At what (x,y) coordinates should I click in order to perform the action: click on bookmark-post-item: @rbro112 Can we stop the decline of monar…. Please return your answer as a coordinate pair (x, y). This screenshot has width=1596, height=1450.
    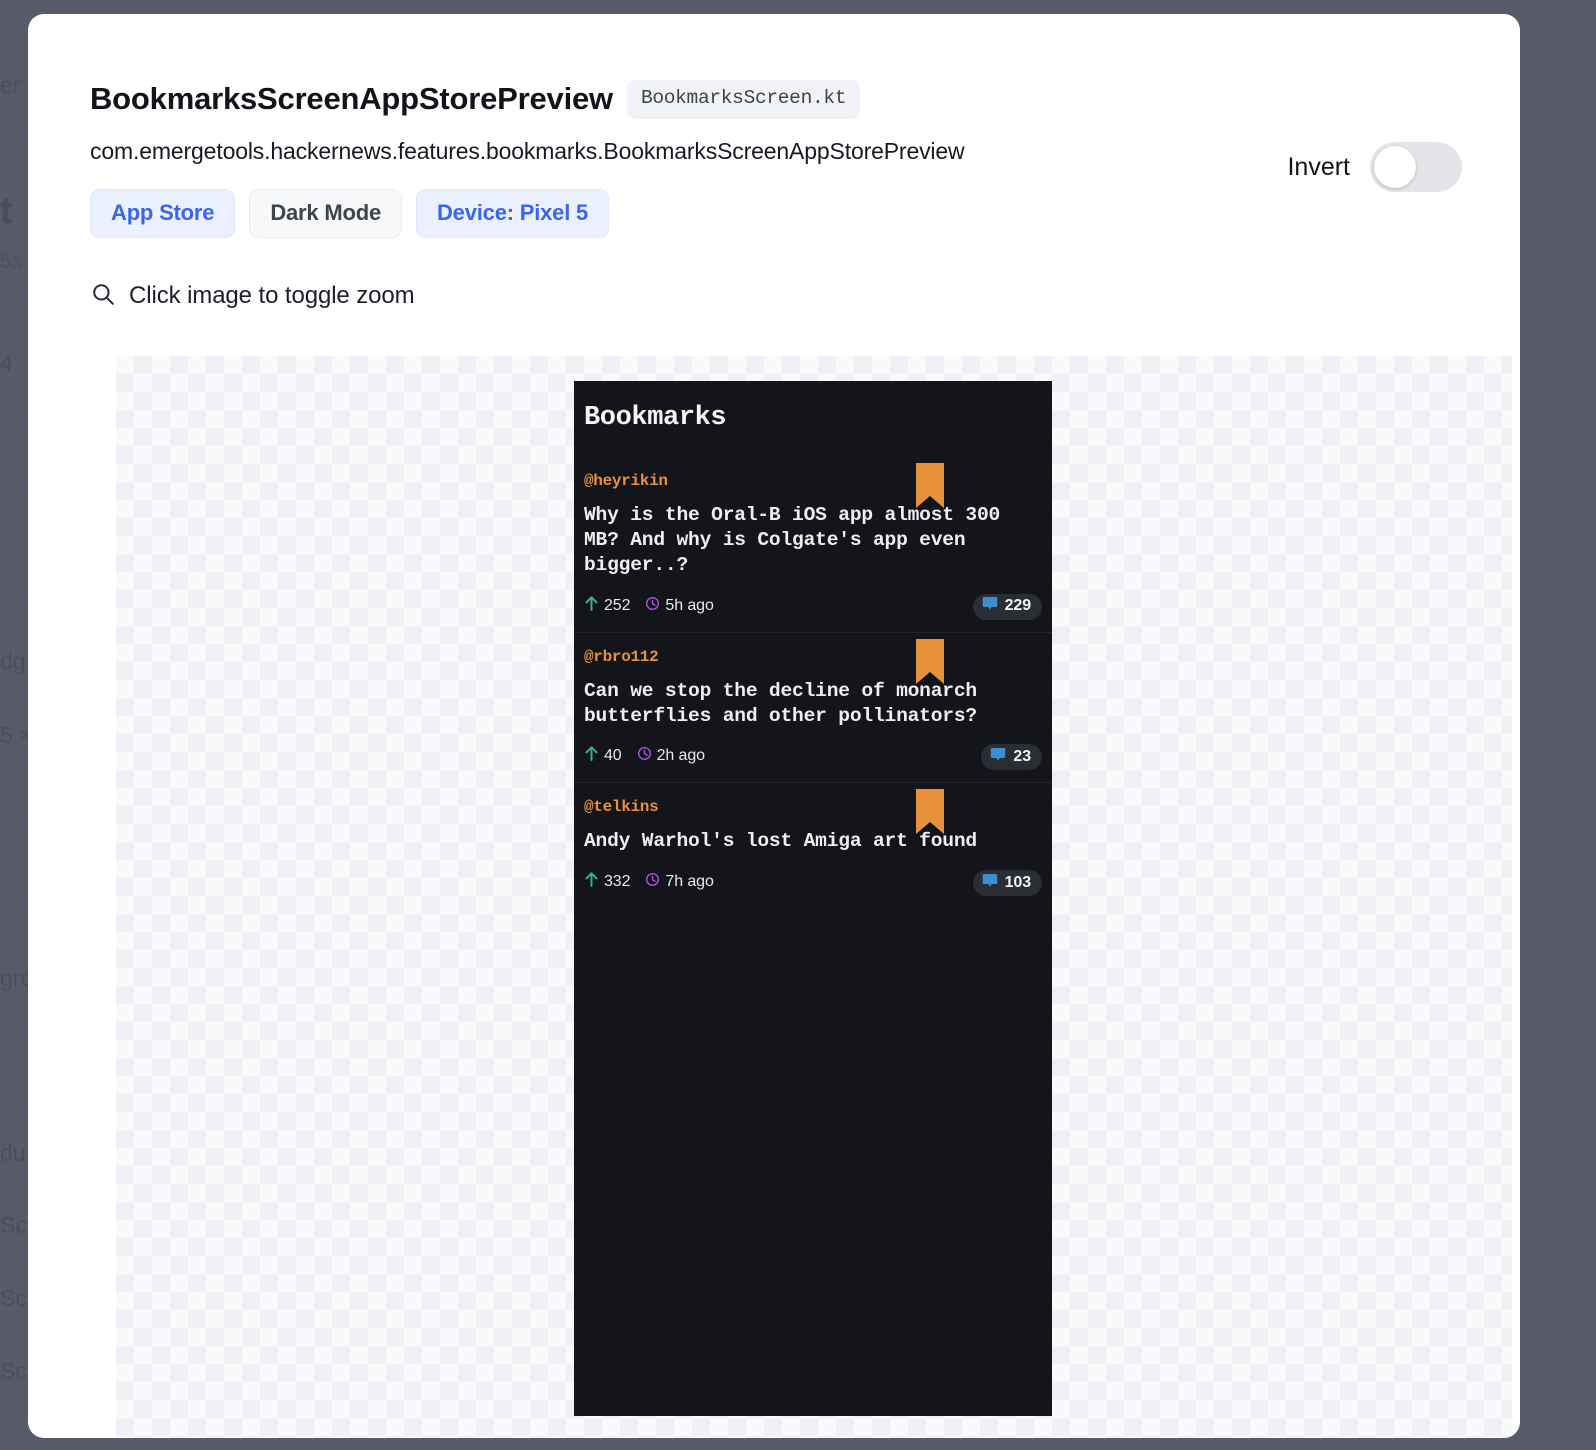
    Looking at the image, I should click on (813, 707).